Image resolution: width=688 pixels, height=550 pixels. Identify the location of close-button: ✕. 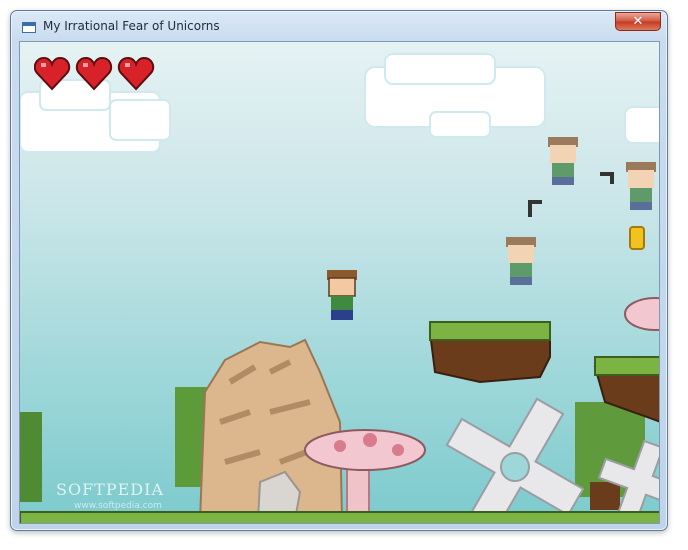
(638, 21).